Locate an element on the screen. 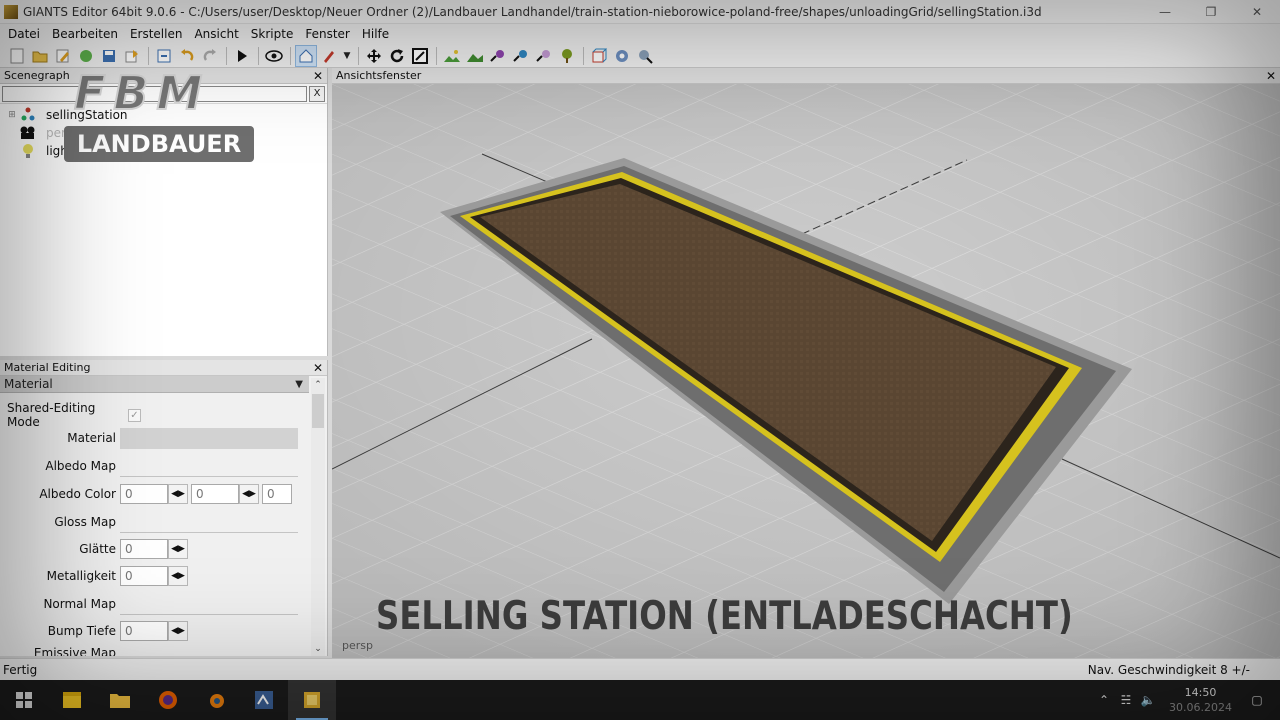 The height and width of the screenshot is (720, 1280). metallic-spinner: ◀▶ is located at coordinates (178, 576).